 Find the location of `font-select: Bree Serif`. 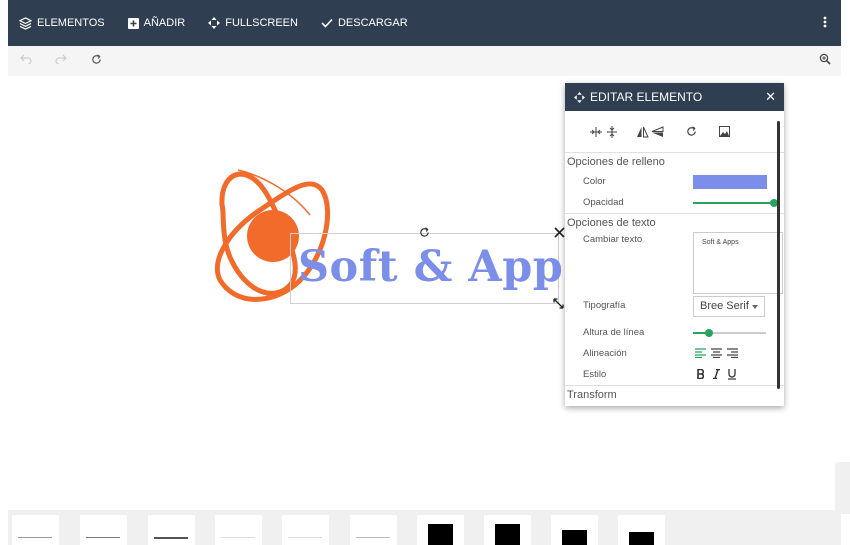

font-select: Bree Serif is located at coordinates (729, 306).